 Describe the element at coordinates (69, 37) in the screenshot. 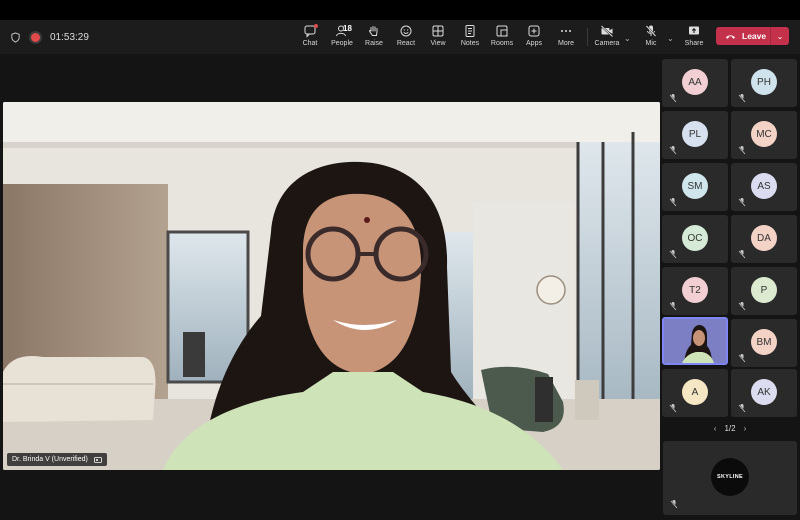

I see `meeting-timer: 01:53:29` at that location.